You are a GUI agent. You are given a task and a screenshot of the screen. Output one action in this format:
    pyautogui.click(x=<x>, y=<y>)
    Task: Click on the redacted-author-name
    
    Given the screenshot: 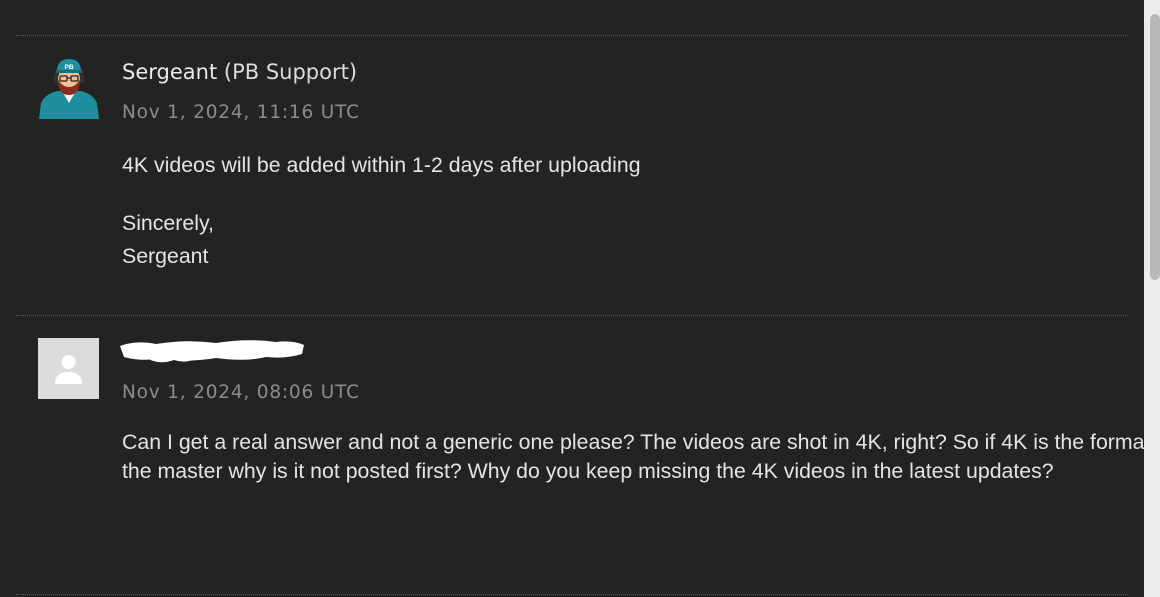 What is the action you would take?
    pyautogui.click(x=212, y=353)
    